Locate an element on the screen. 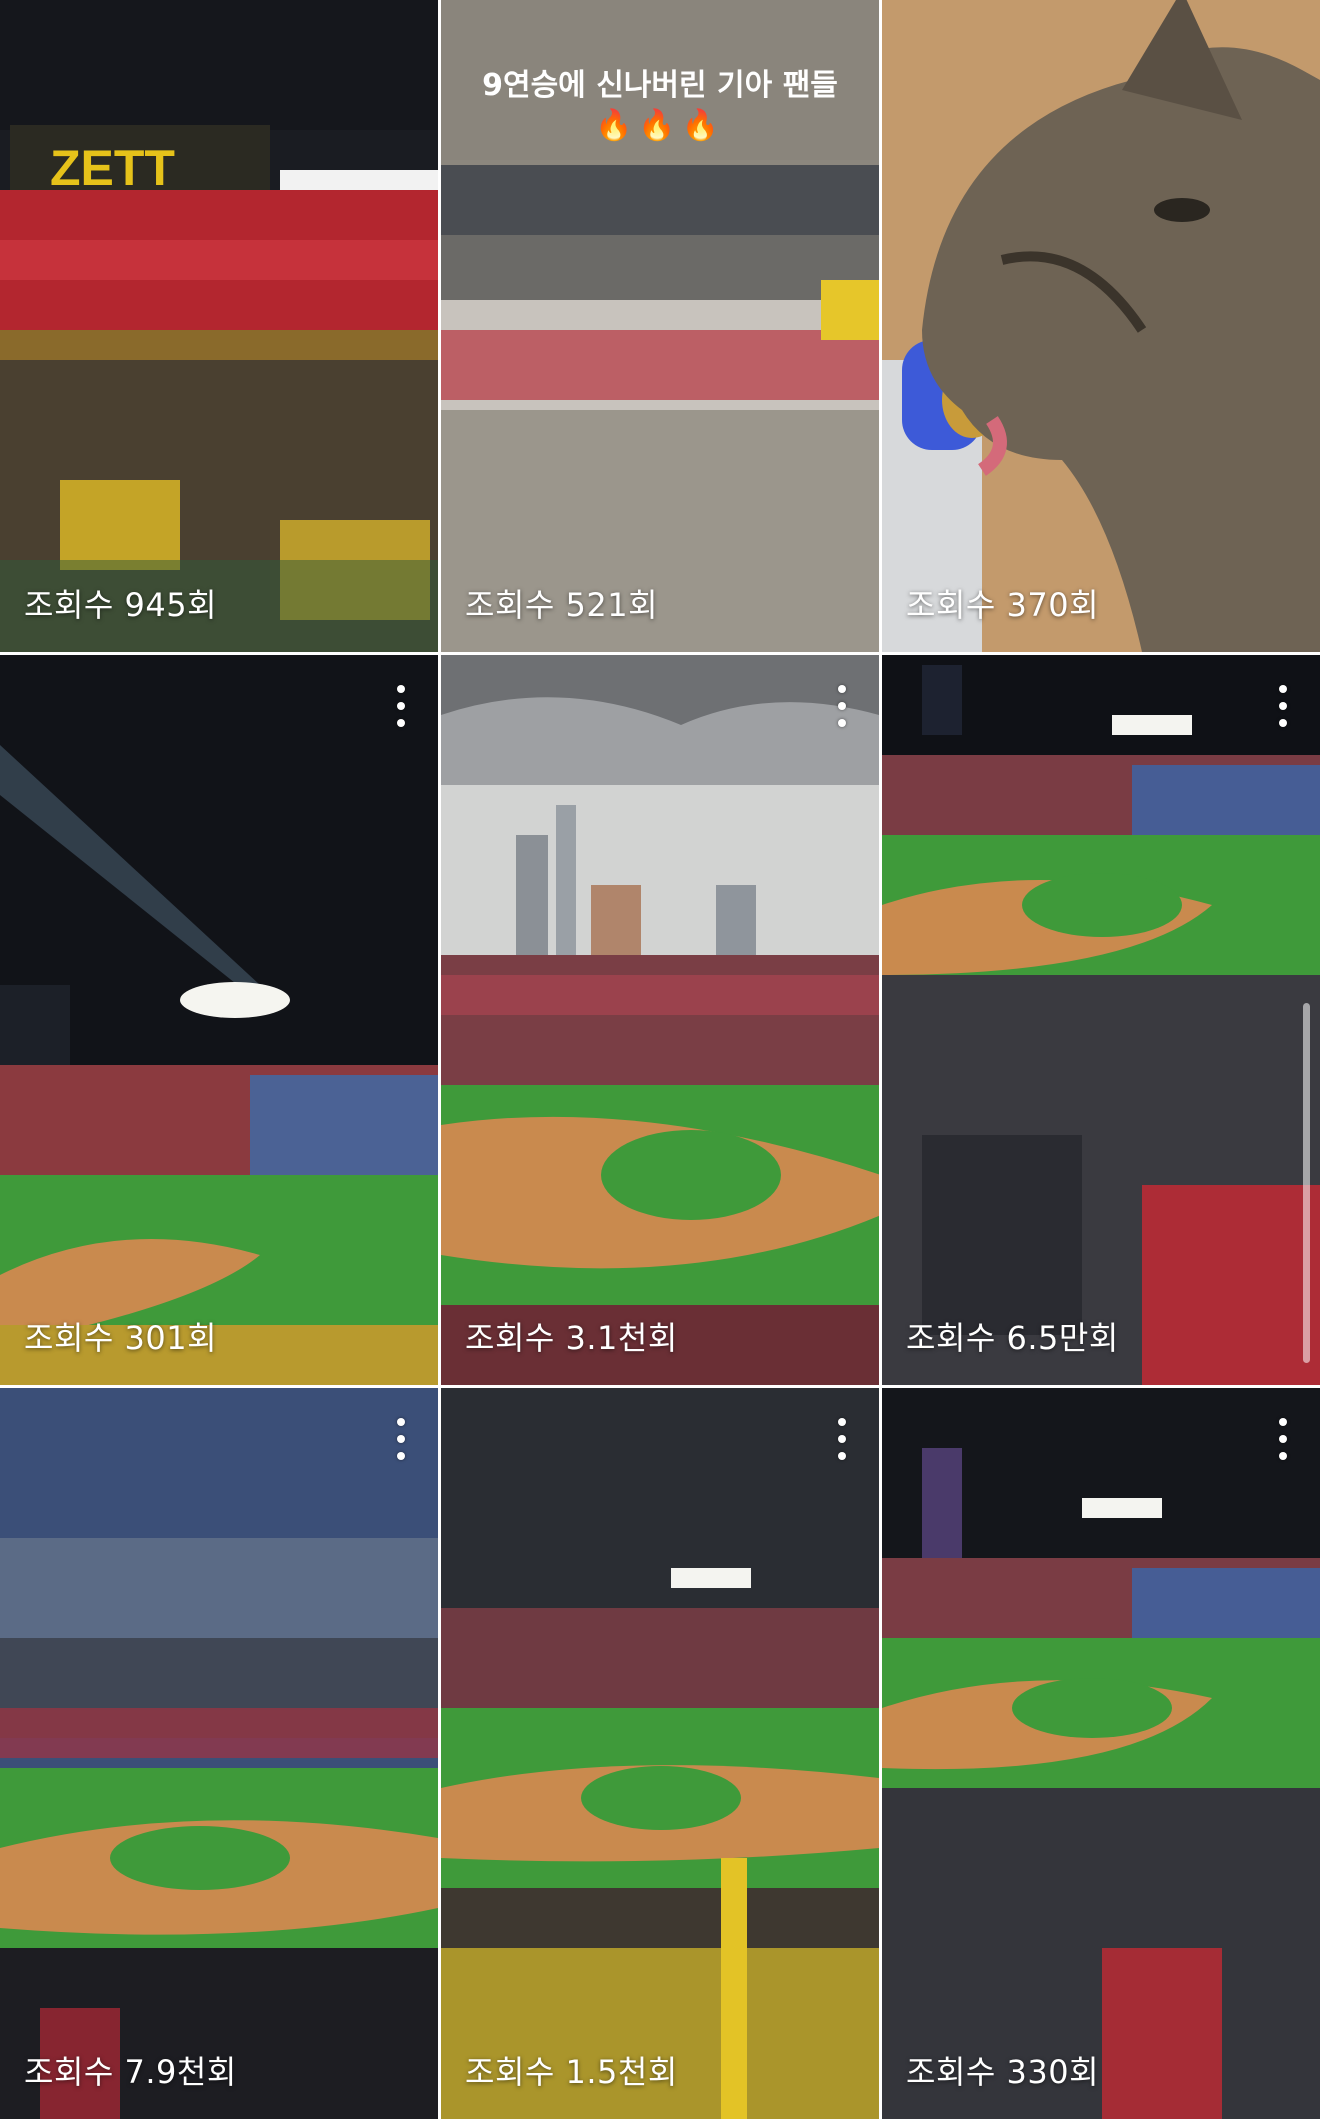  view-count: 조회수 370회 is located at coordinates (1003, 605).